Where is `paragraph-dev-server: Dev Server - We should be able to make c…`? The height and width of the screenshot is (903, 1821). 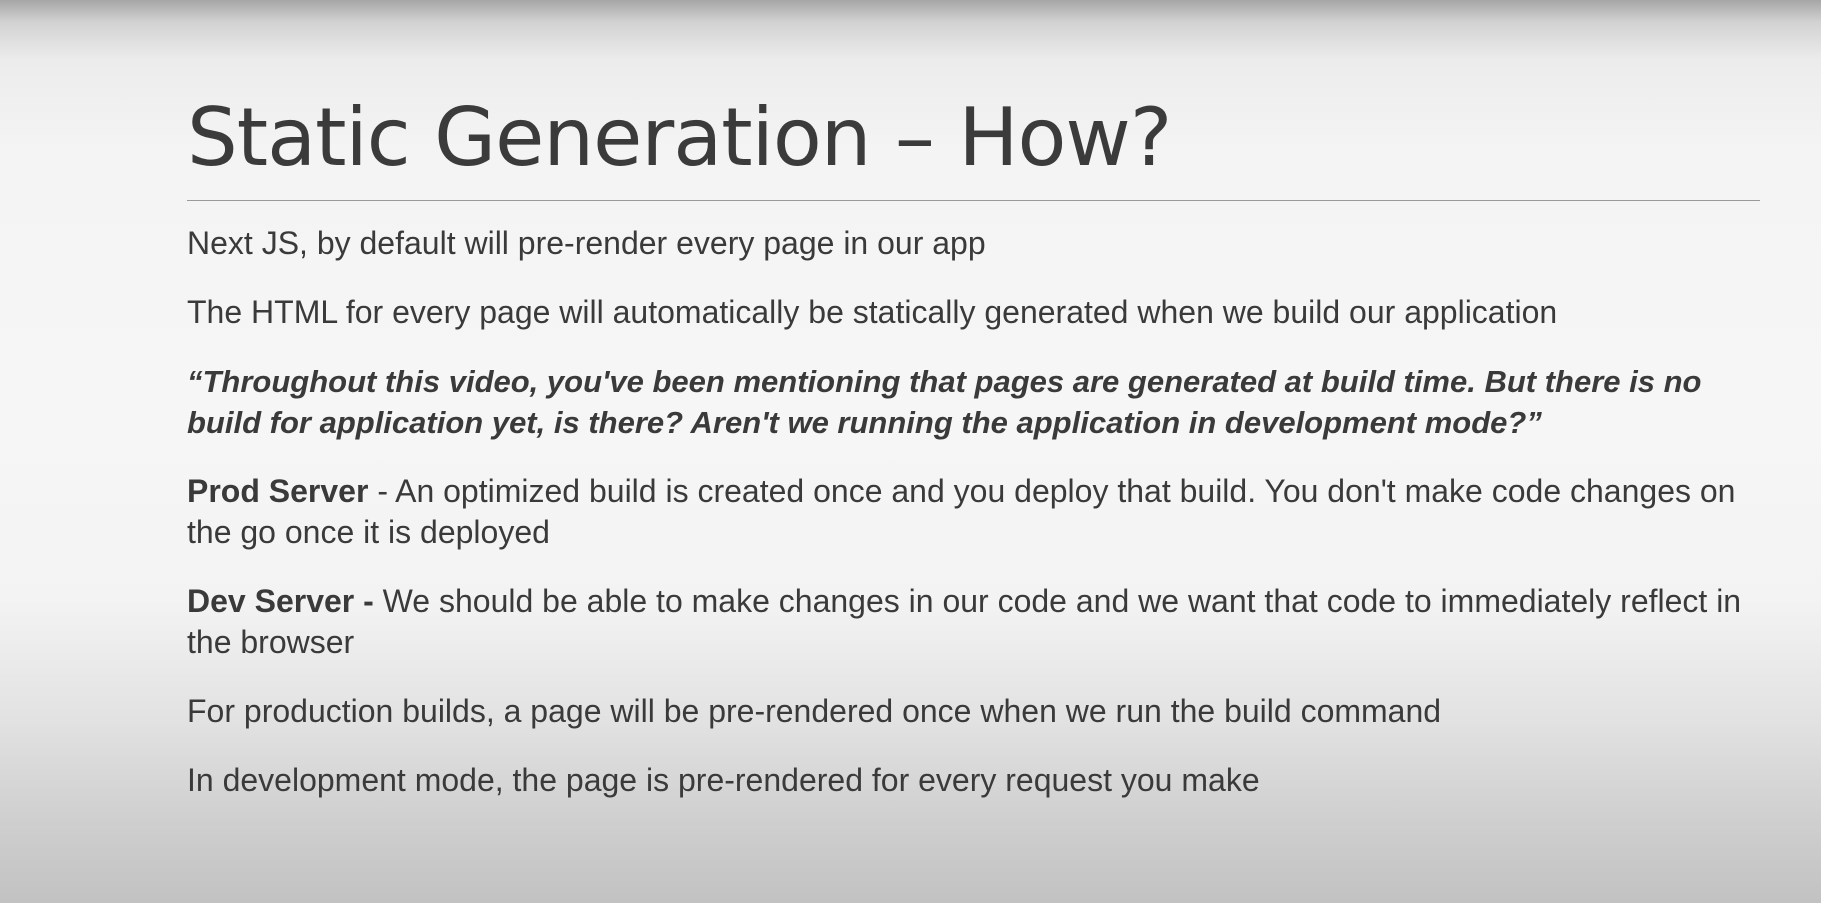
paragraph-dev-server: Dev Server - We should be able to make c… is located at coordinates (973, 622).